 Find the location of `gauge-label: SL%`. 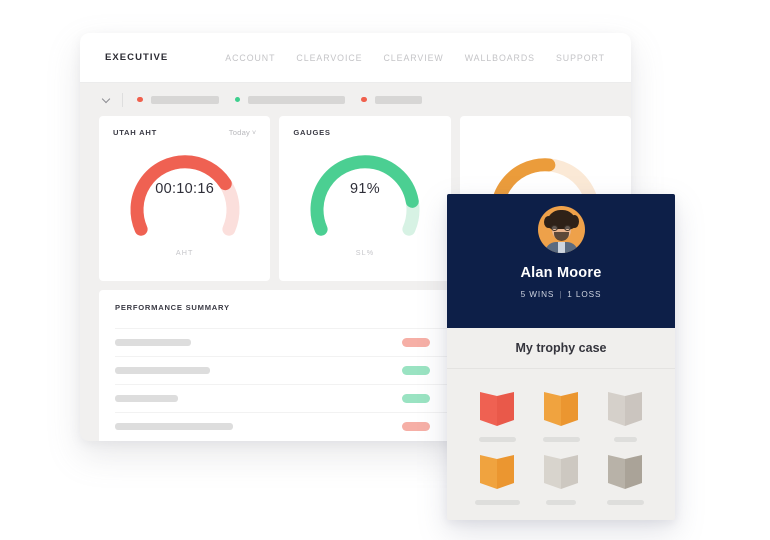

gauge-label: SL% is located at coordinates (365, 252).